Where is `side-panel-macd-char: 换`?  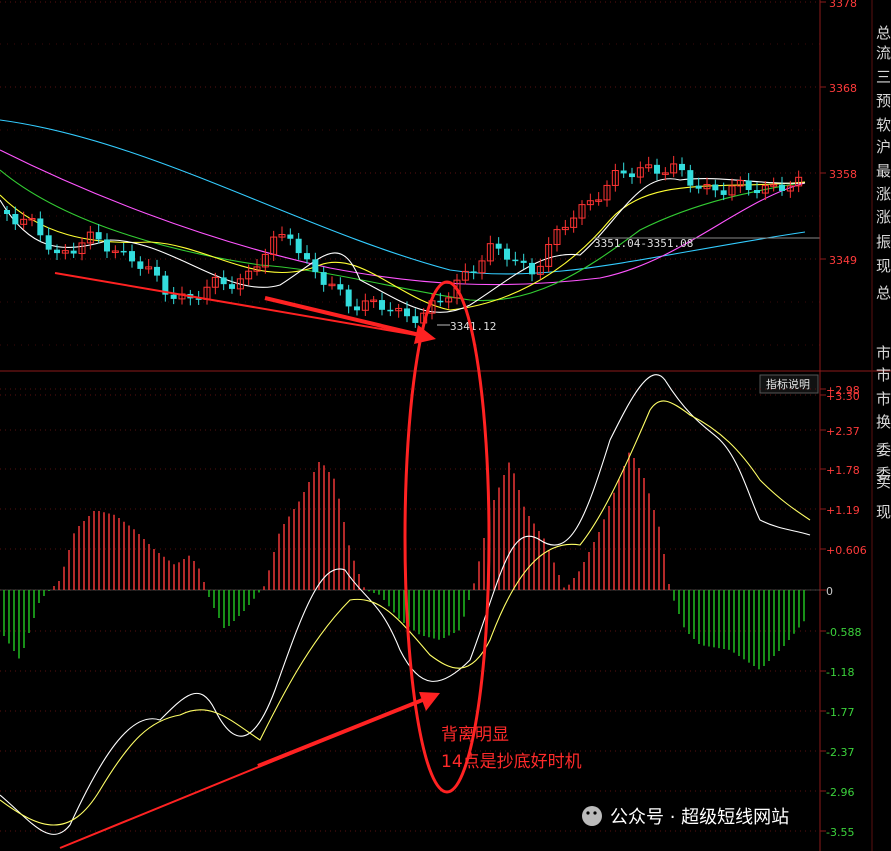 side-panel-macd-char: 换 is located at coordinates (883, 422).